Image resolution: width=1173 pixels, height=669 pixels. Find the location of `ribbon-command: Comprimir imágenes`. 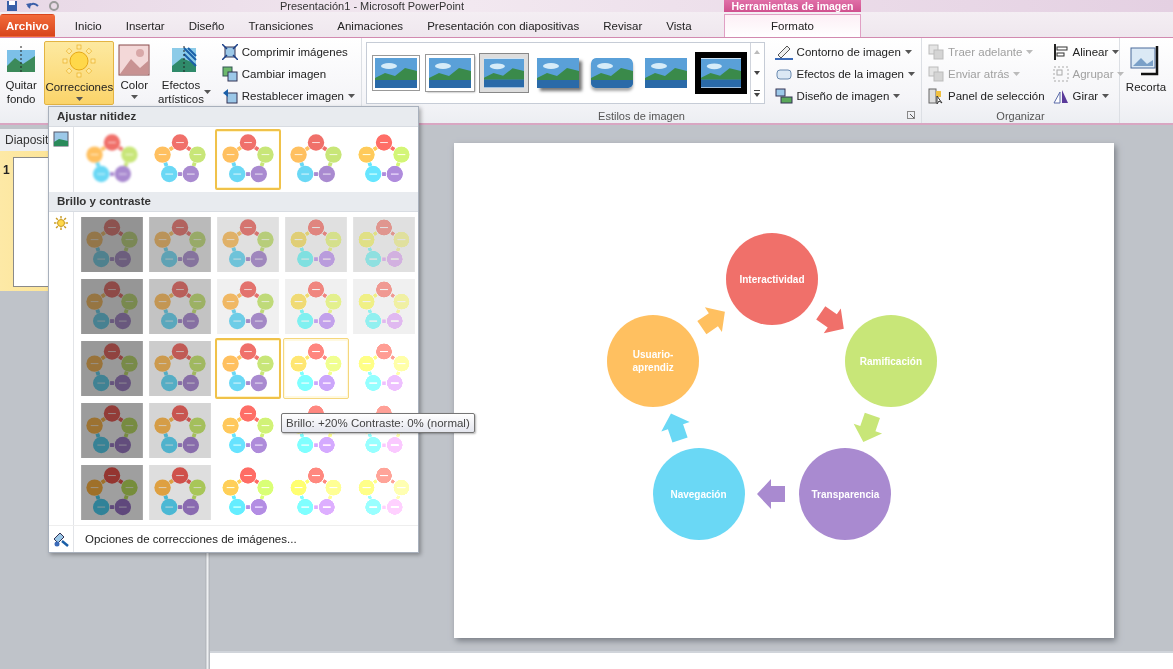

ribbon-command: Comprimir imágenes is located at coordinates (288, 51).